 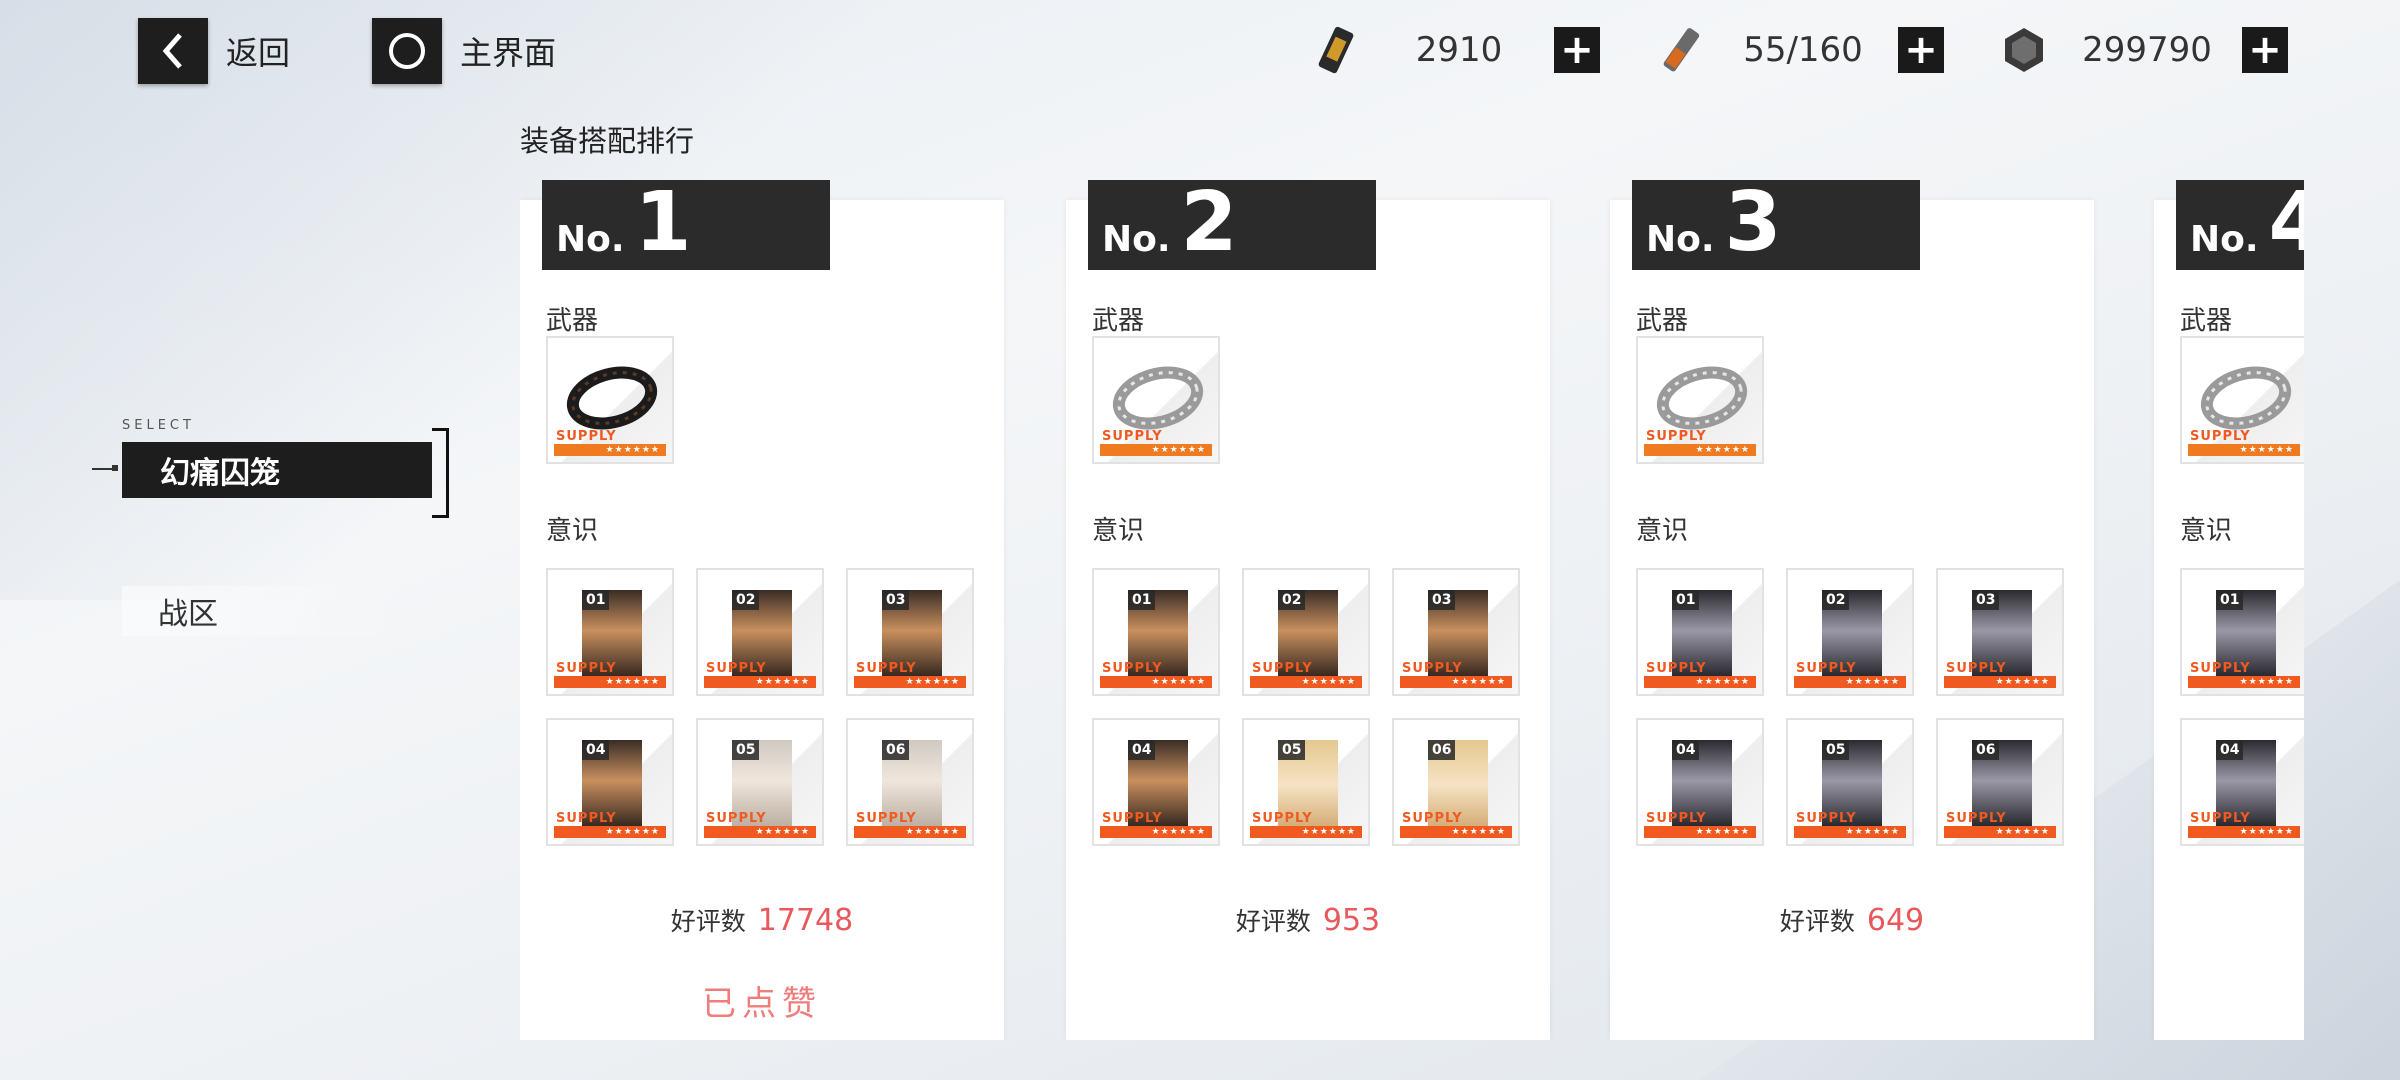 I want to click on menu-bracket, so click(x=440, y=473).